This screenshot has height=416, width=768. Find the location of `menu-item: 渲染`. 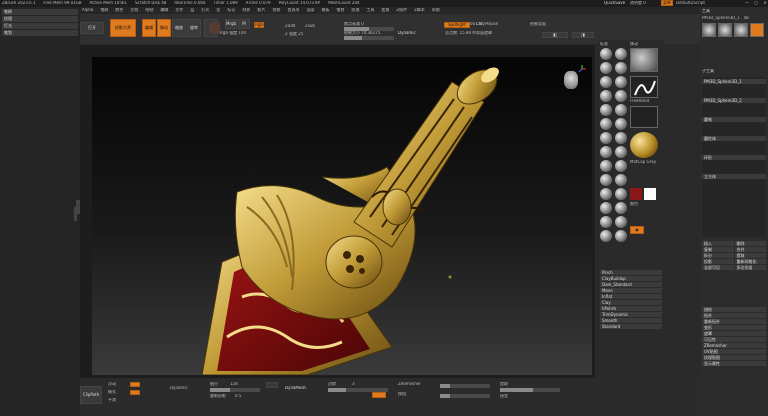

menu-item: 渲染 is located at coordinates (310, 10).